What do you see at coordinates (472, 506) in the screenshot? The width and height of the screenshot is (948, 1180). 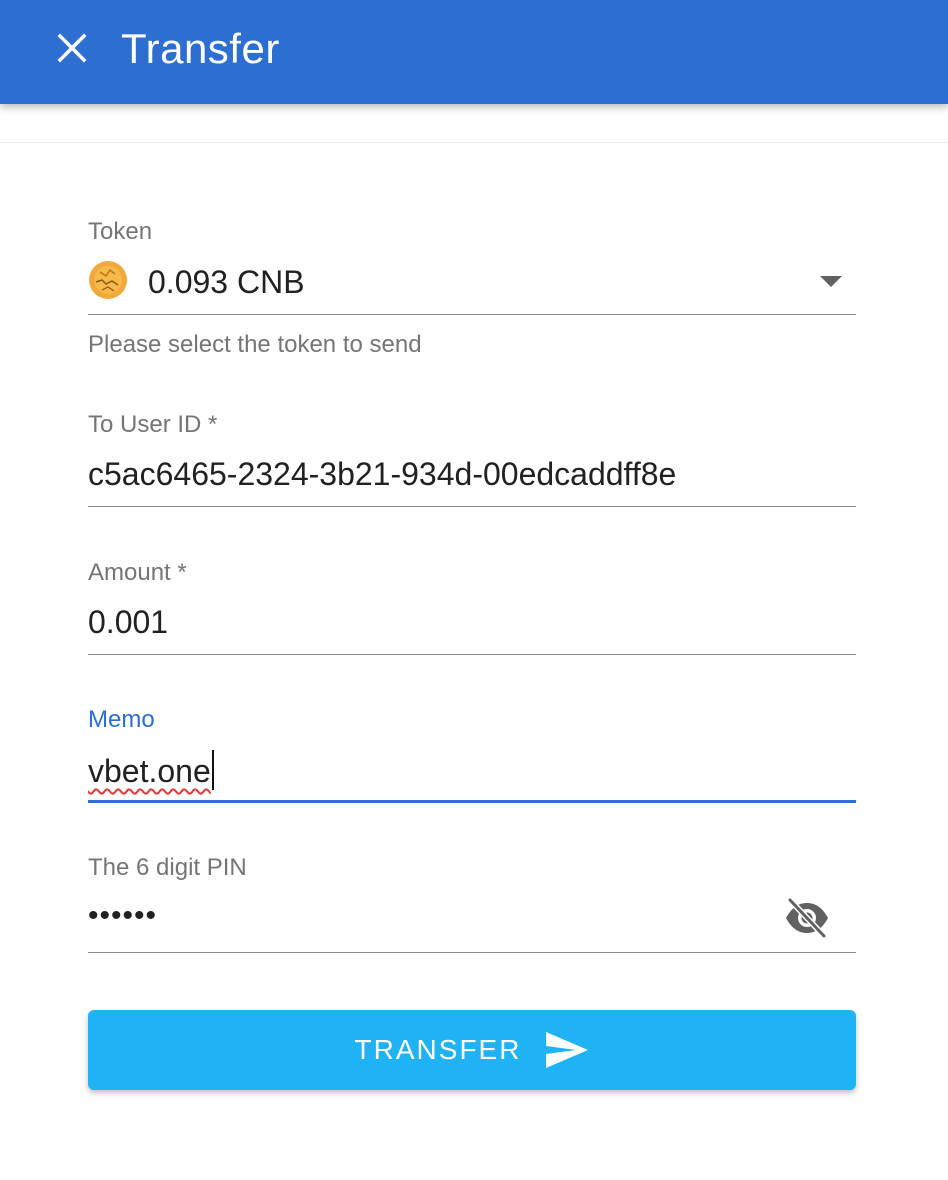 I see `to-user-underline` at bounding box center [472, 506].